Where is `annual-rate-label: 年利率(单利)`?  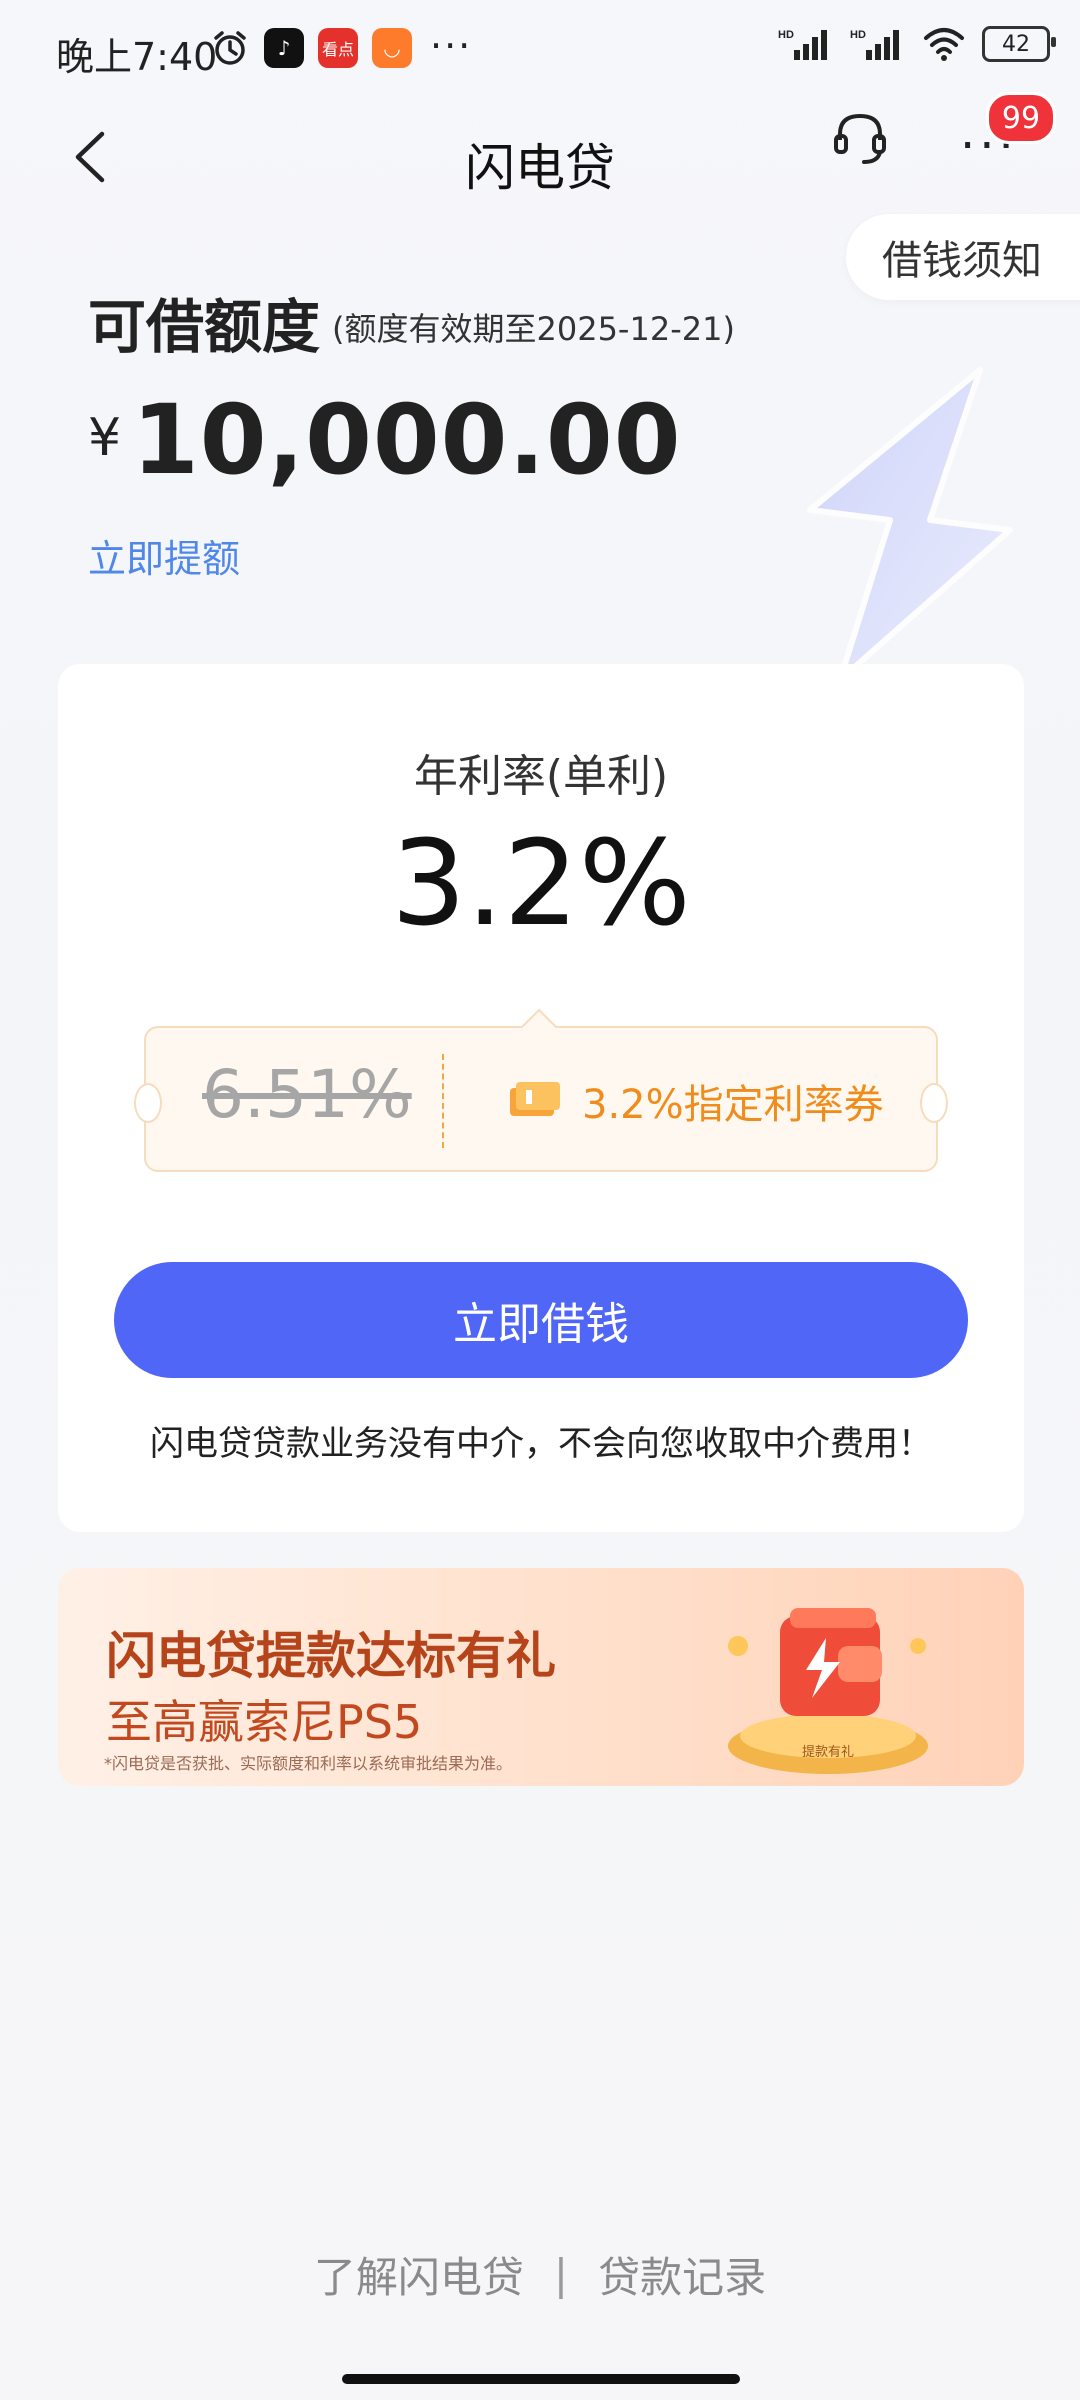
annual-rate-label: 年利率(单利) is located at coordinates (541, 776).